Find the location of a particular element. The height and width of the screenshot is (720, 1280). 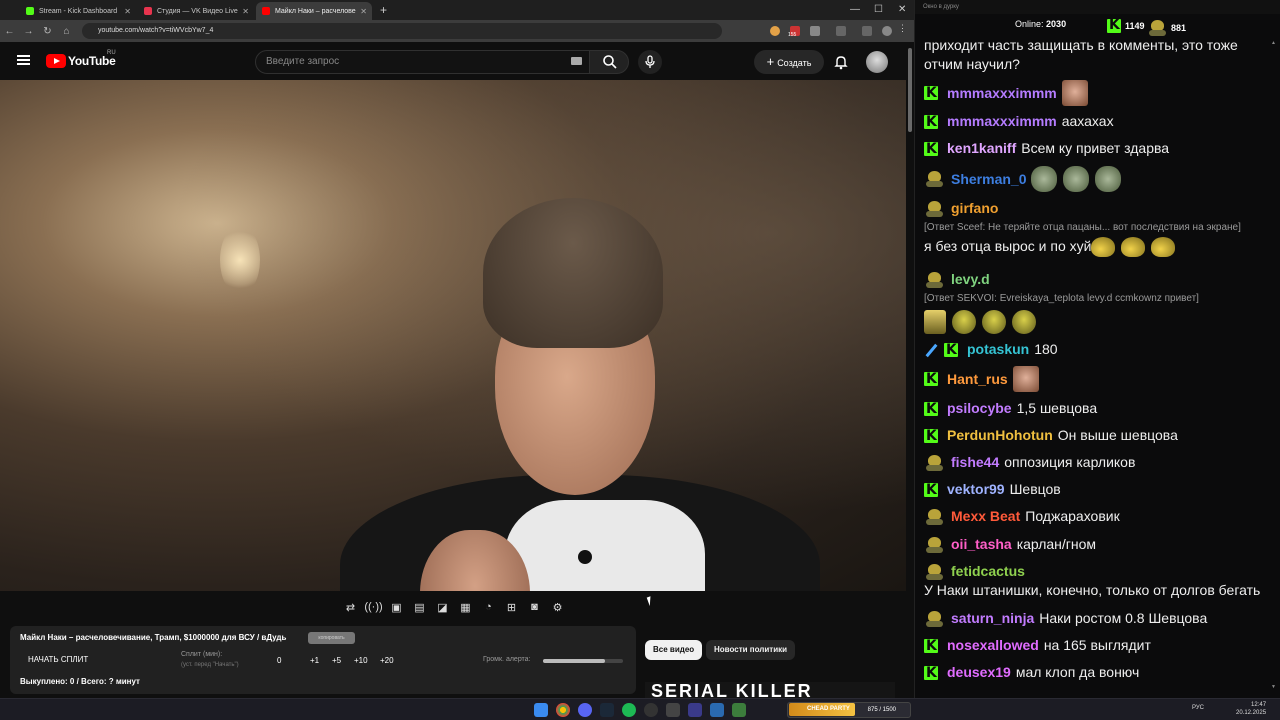

copy-button: копировать is located at coordinates (331, 638).